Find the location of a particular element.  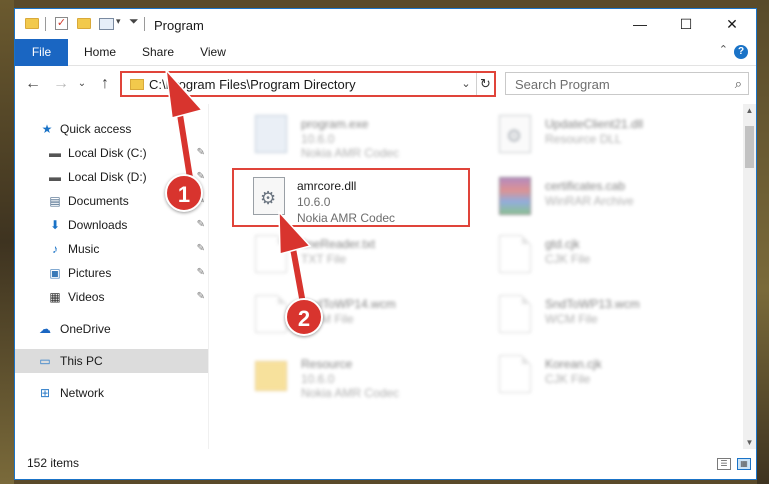

minimize-button: — is located at coordinates (640, 24).